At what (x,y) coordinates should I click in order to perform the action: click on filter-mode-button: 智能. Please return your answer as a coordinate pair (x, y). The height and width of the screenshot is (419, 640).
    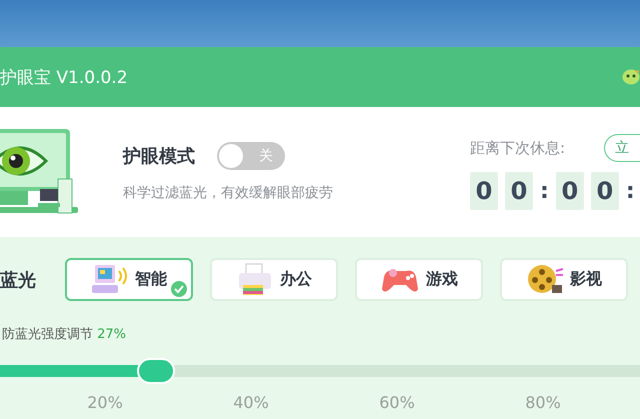
    Looking at the image, I should click on (129, 279).